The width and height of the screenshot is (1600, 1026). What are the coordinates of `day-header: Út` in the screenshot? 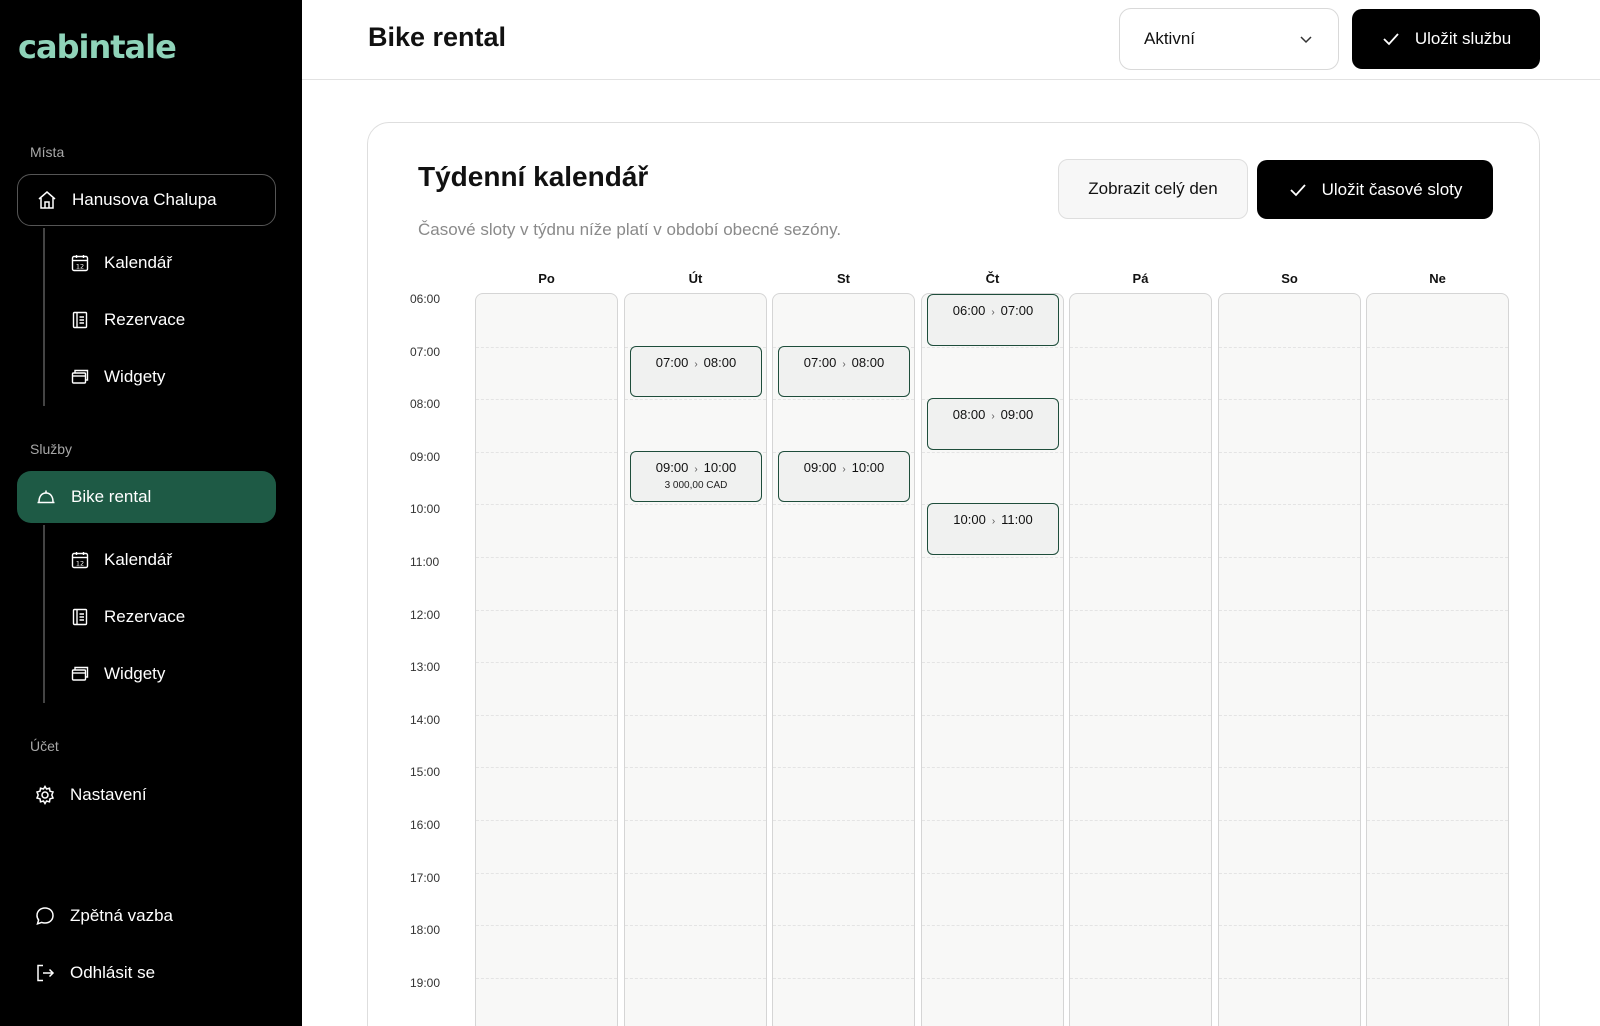 It's located at (695, 278).